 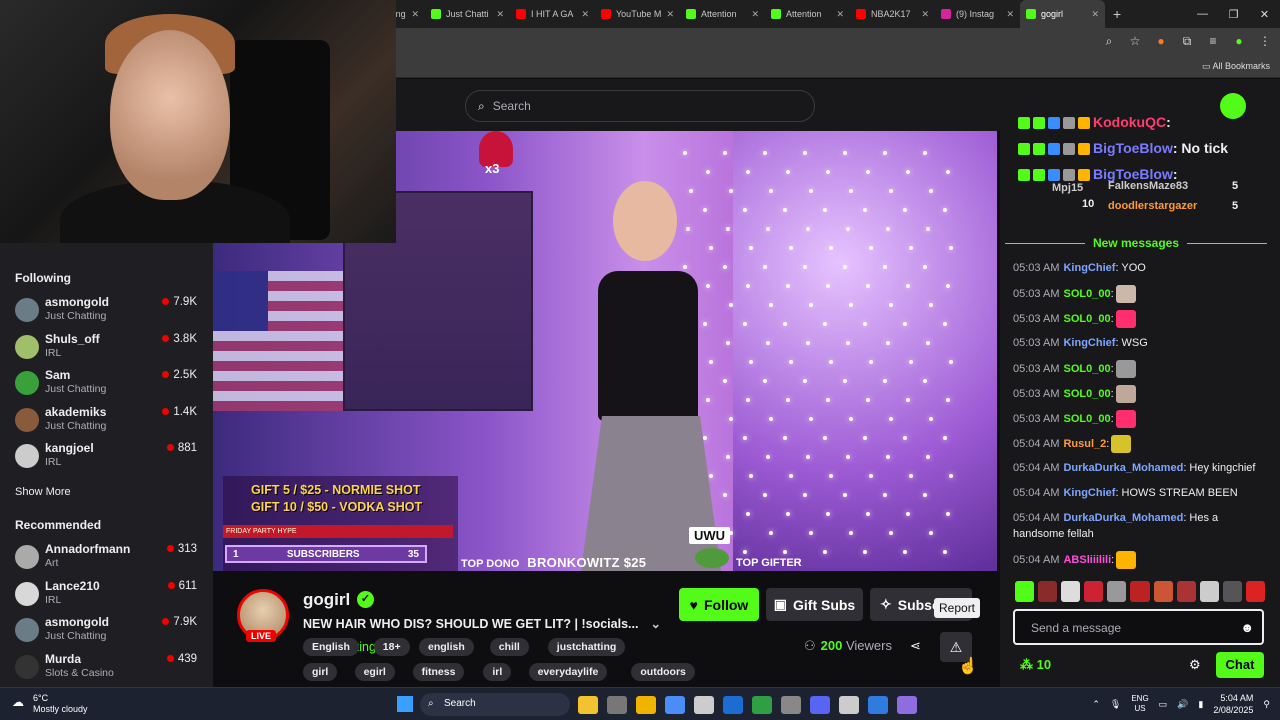 What do you see at coordinates (814, 604) in the screenshot?
I see `gift-subs-button: ▣ Gift Subs` at bounding box center [814, 604].